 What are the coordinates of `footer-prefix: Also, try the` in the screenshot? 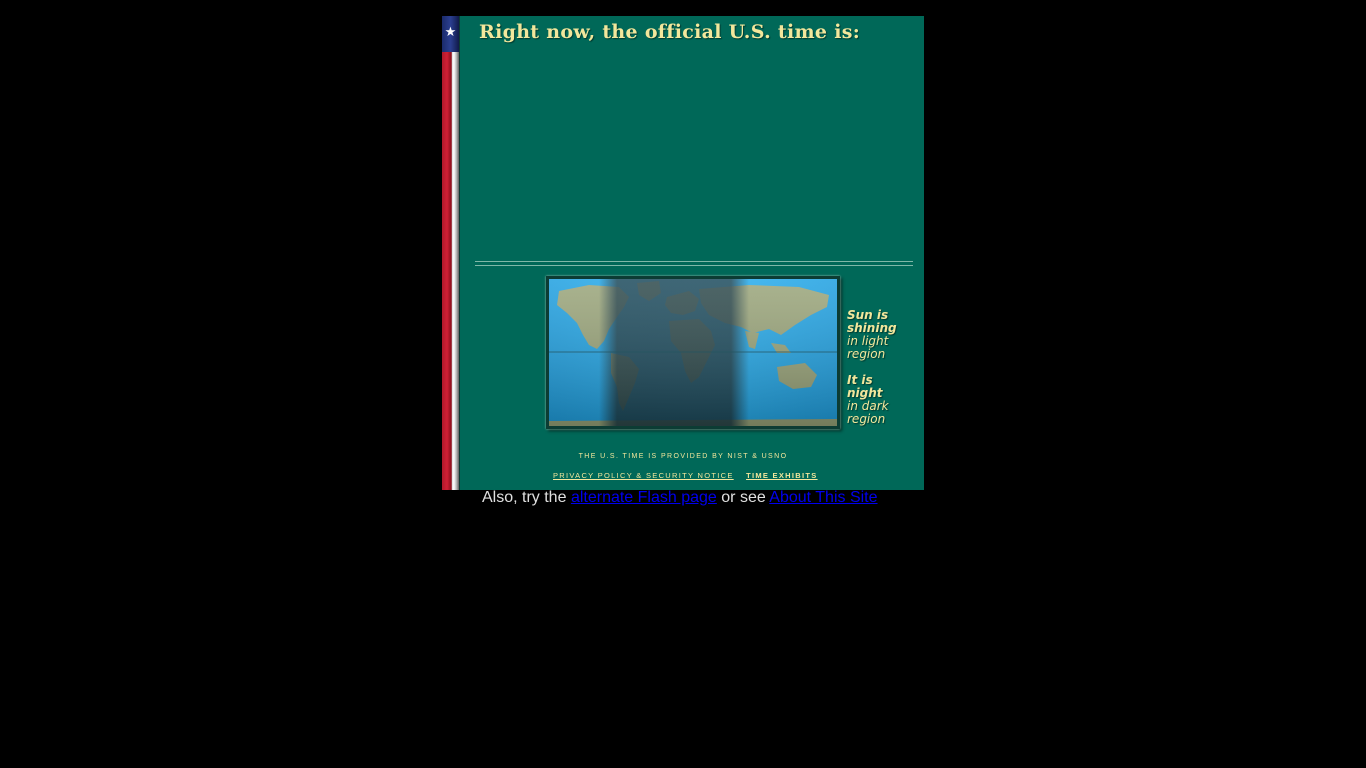 It's located at (524, 497).